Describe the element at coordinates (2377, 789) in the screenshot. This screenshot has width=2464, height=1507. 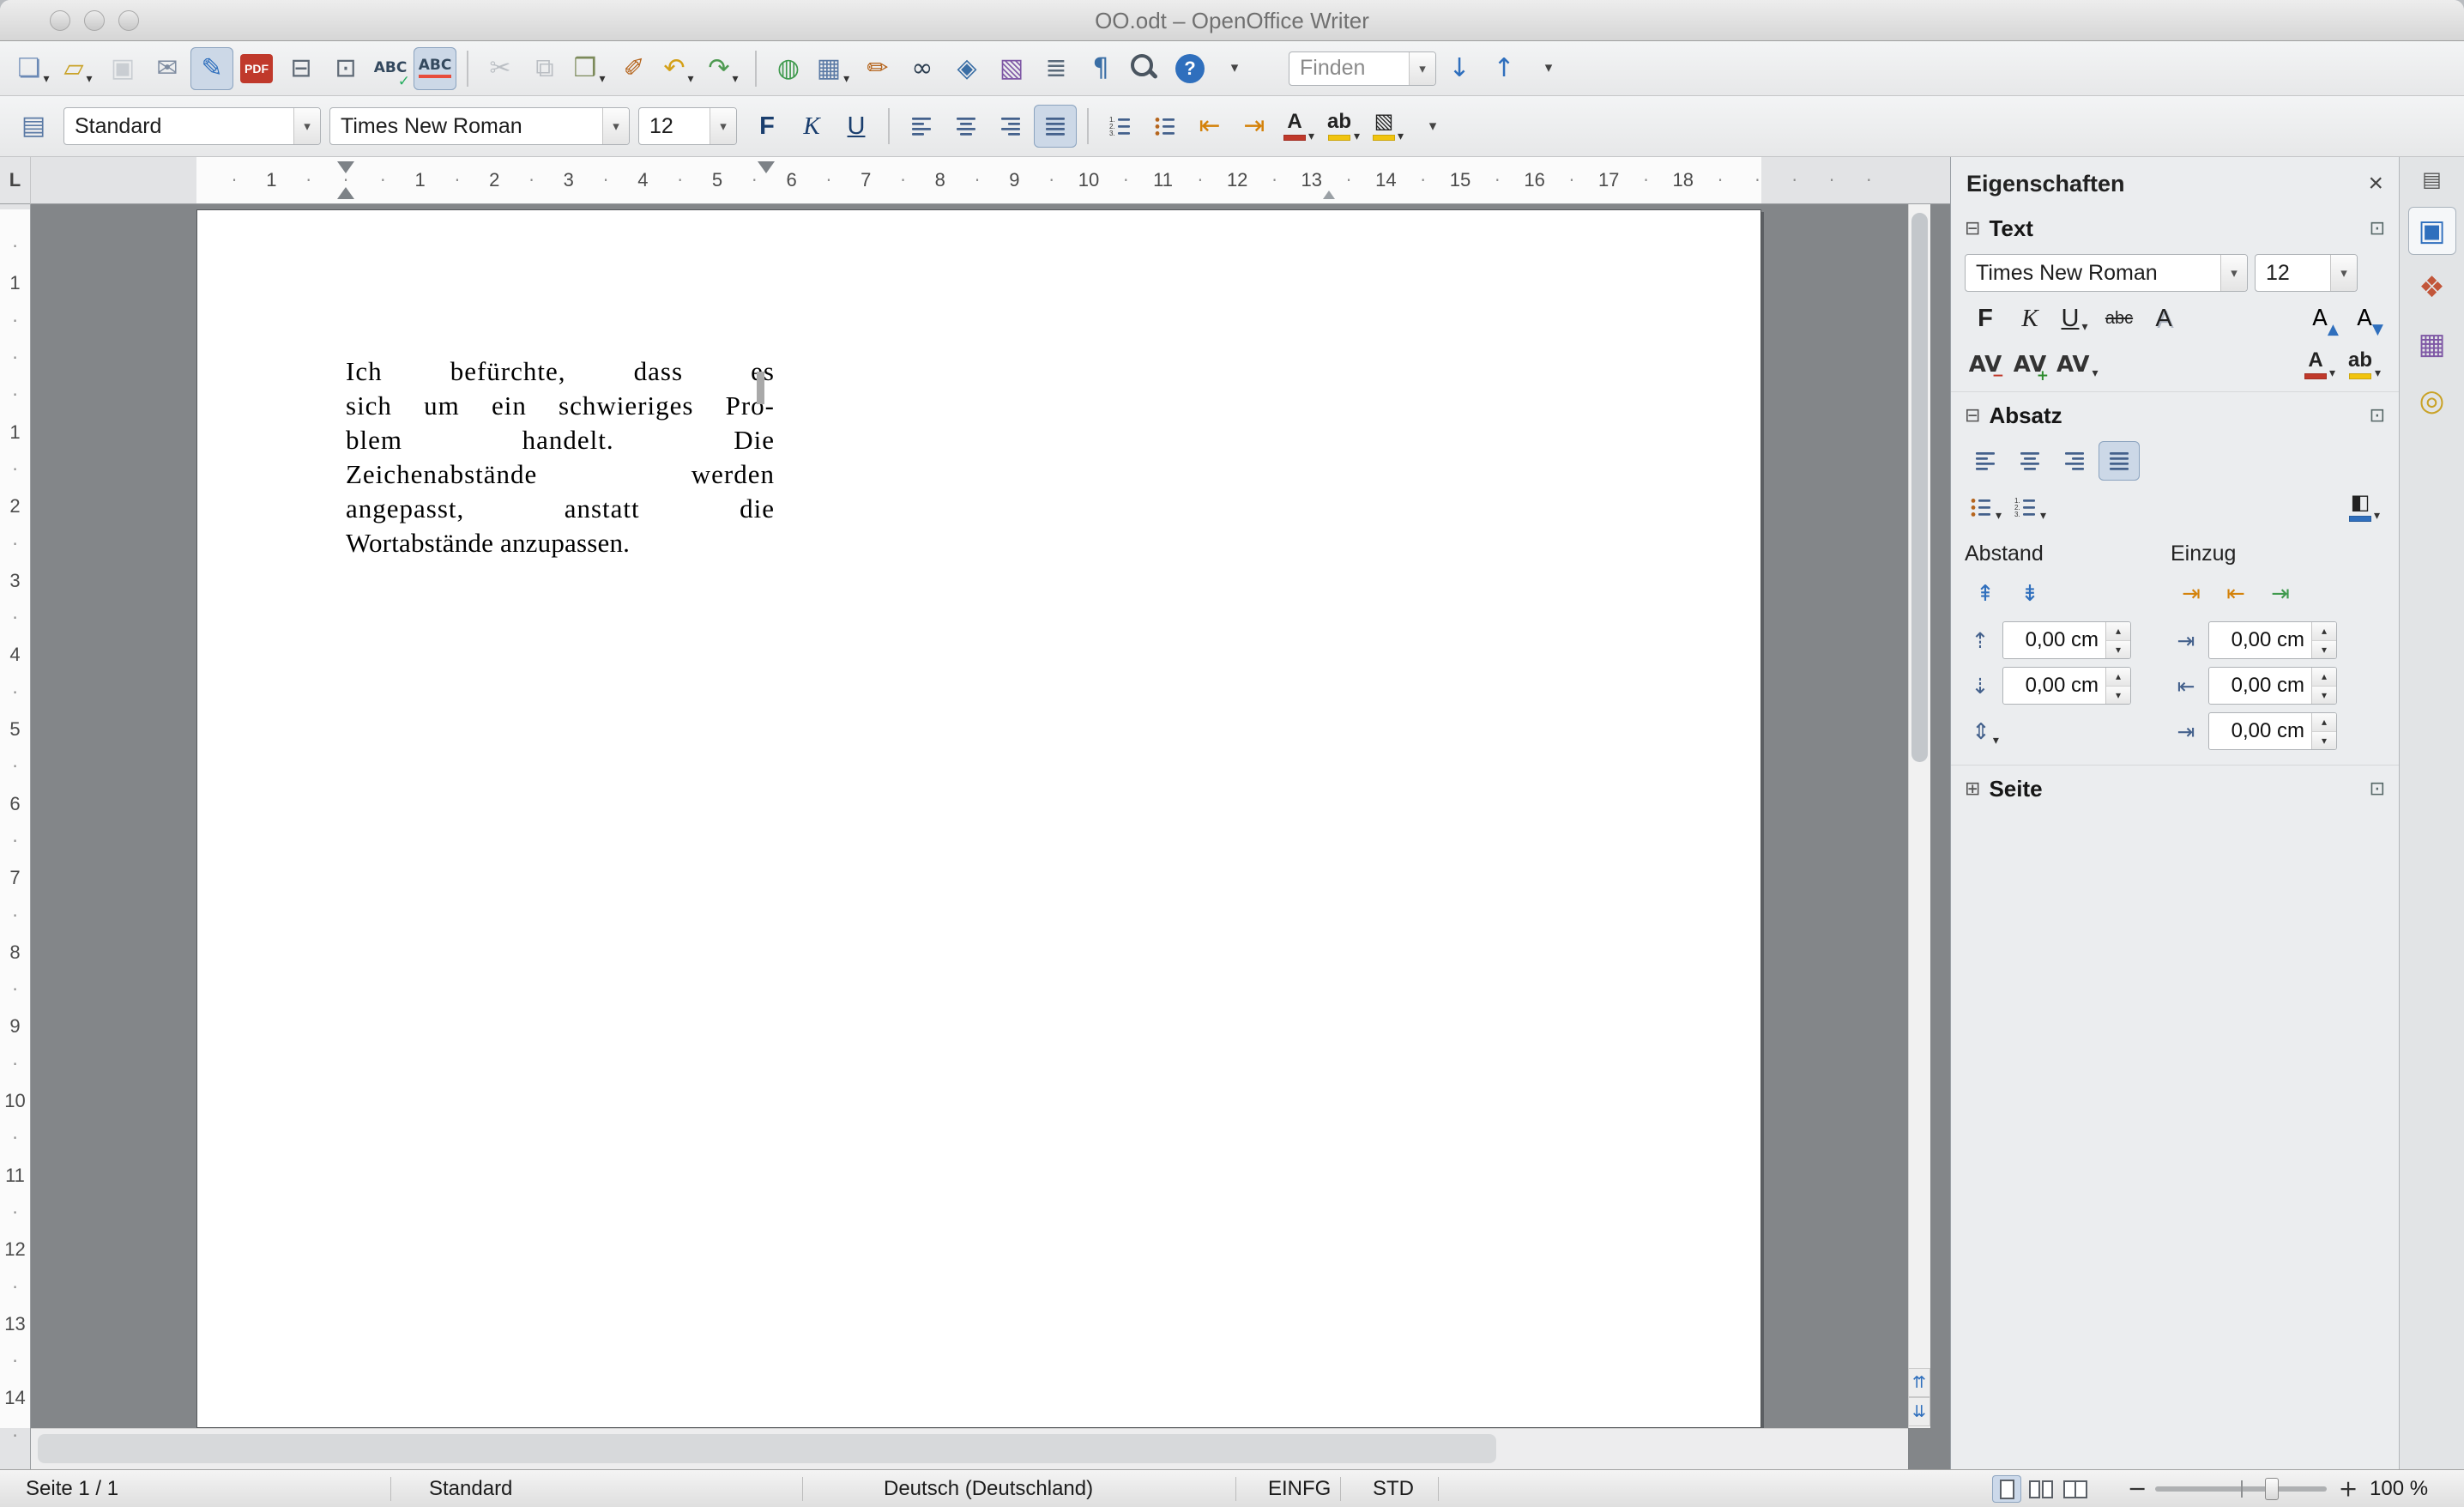
I see `page-section-dialog-icon: ⊡` at that location.